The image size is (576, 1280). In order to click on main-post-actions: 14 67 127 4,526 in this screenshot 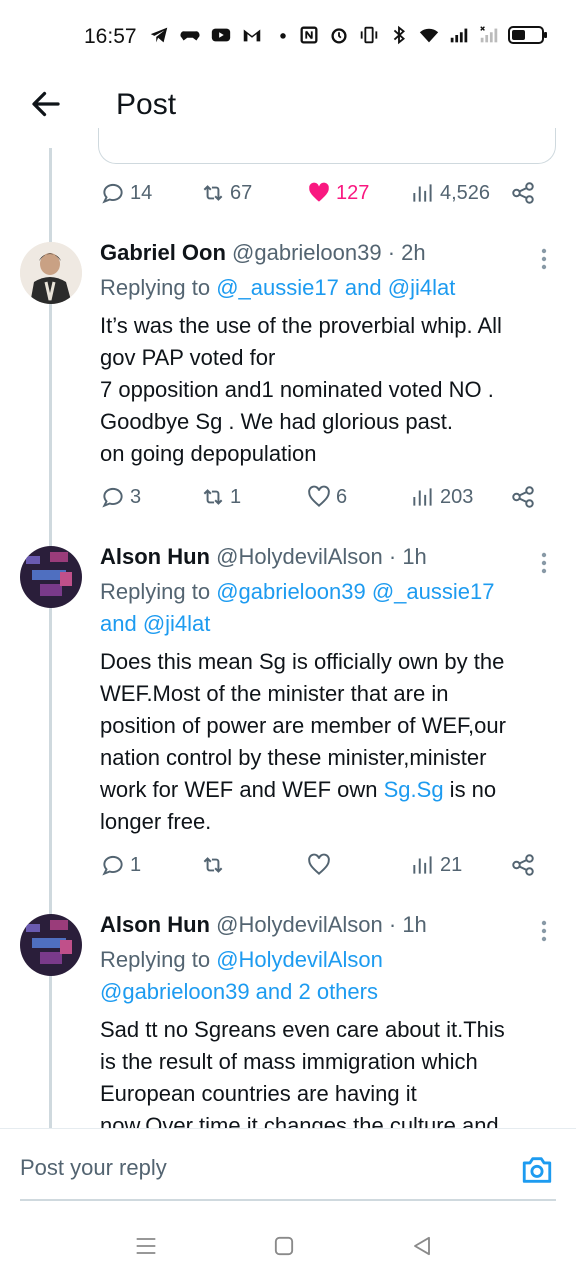, I will do `click(320, 196)`.